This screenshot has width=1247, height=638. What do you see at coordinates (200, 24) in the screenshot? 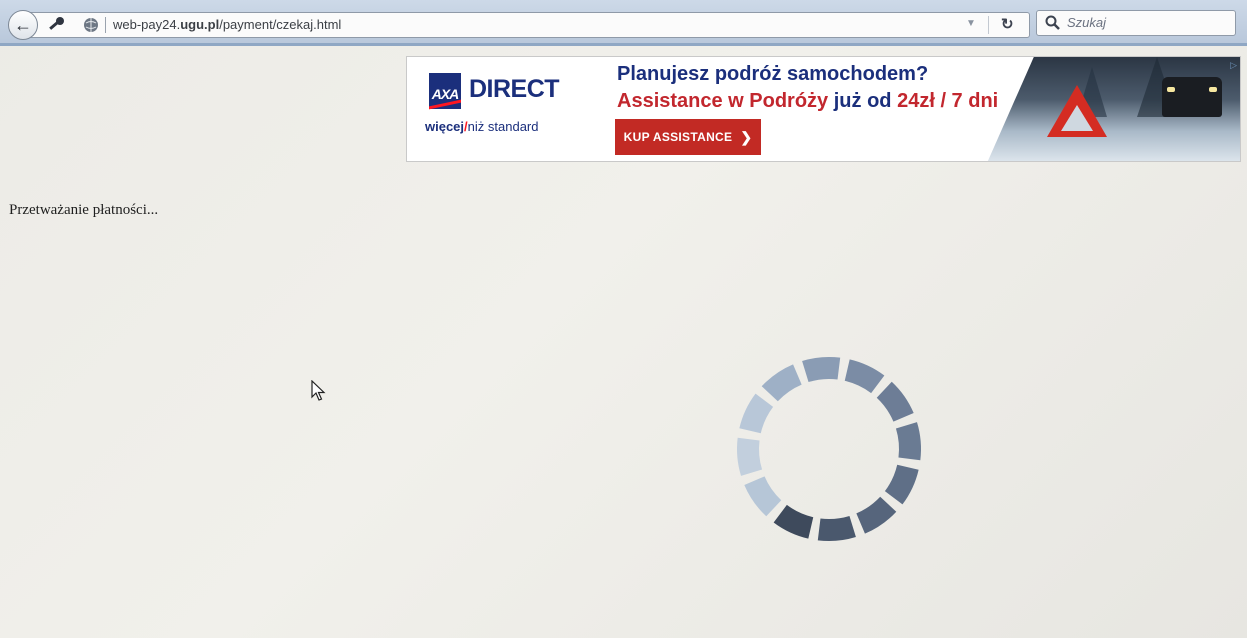
I see `url-domain: ugu.pl` at bounding box center [200, 24].